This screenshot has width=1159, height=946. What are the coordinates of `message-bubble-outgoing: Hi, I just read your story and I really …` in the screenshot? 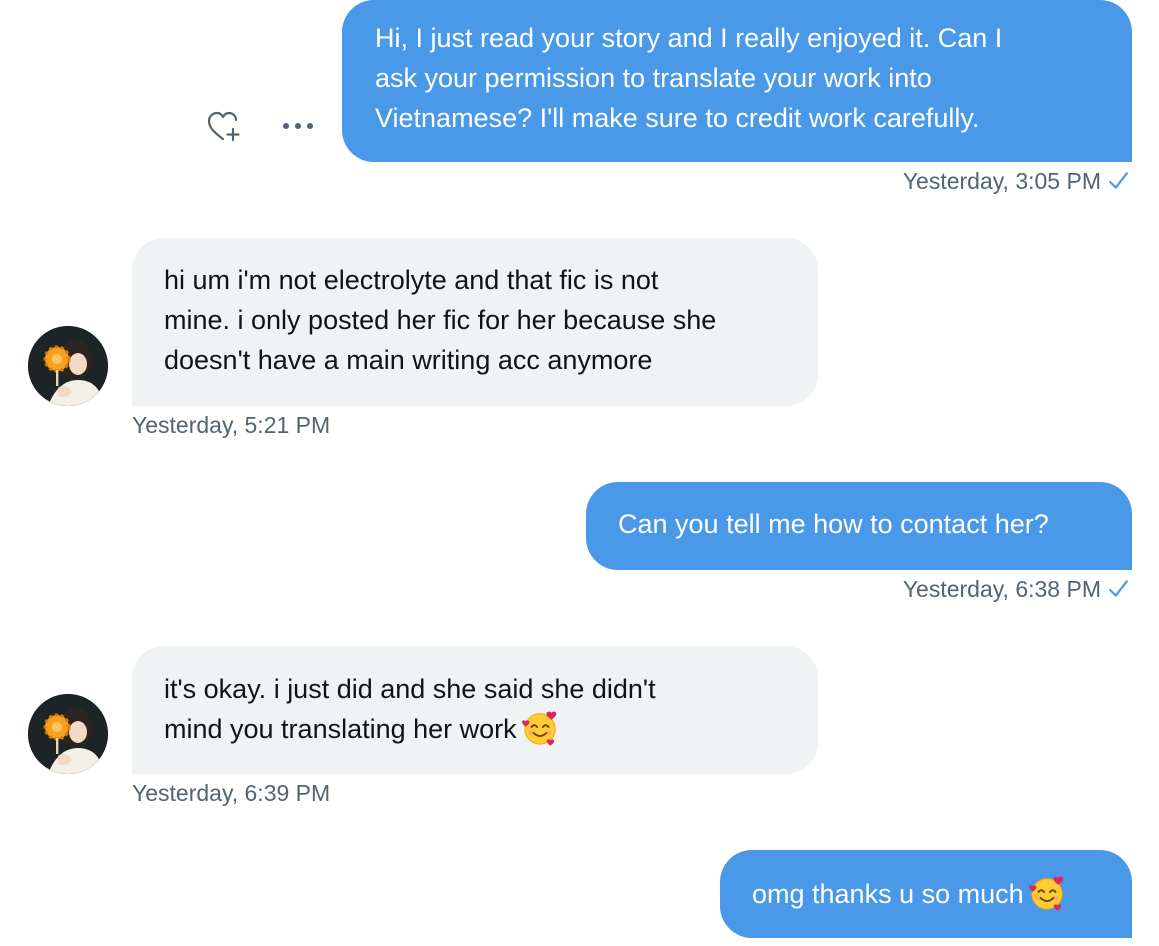 It's located at (737, 81).